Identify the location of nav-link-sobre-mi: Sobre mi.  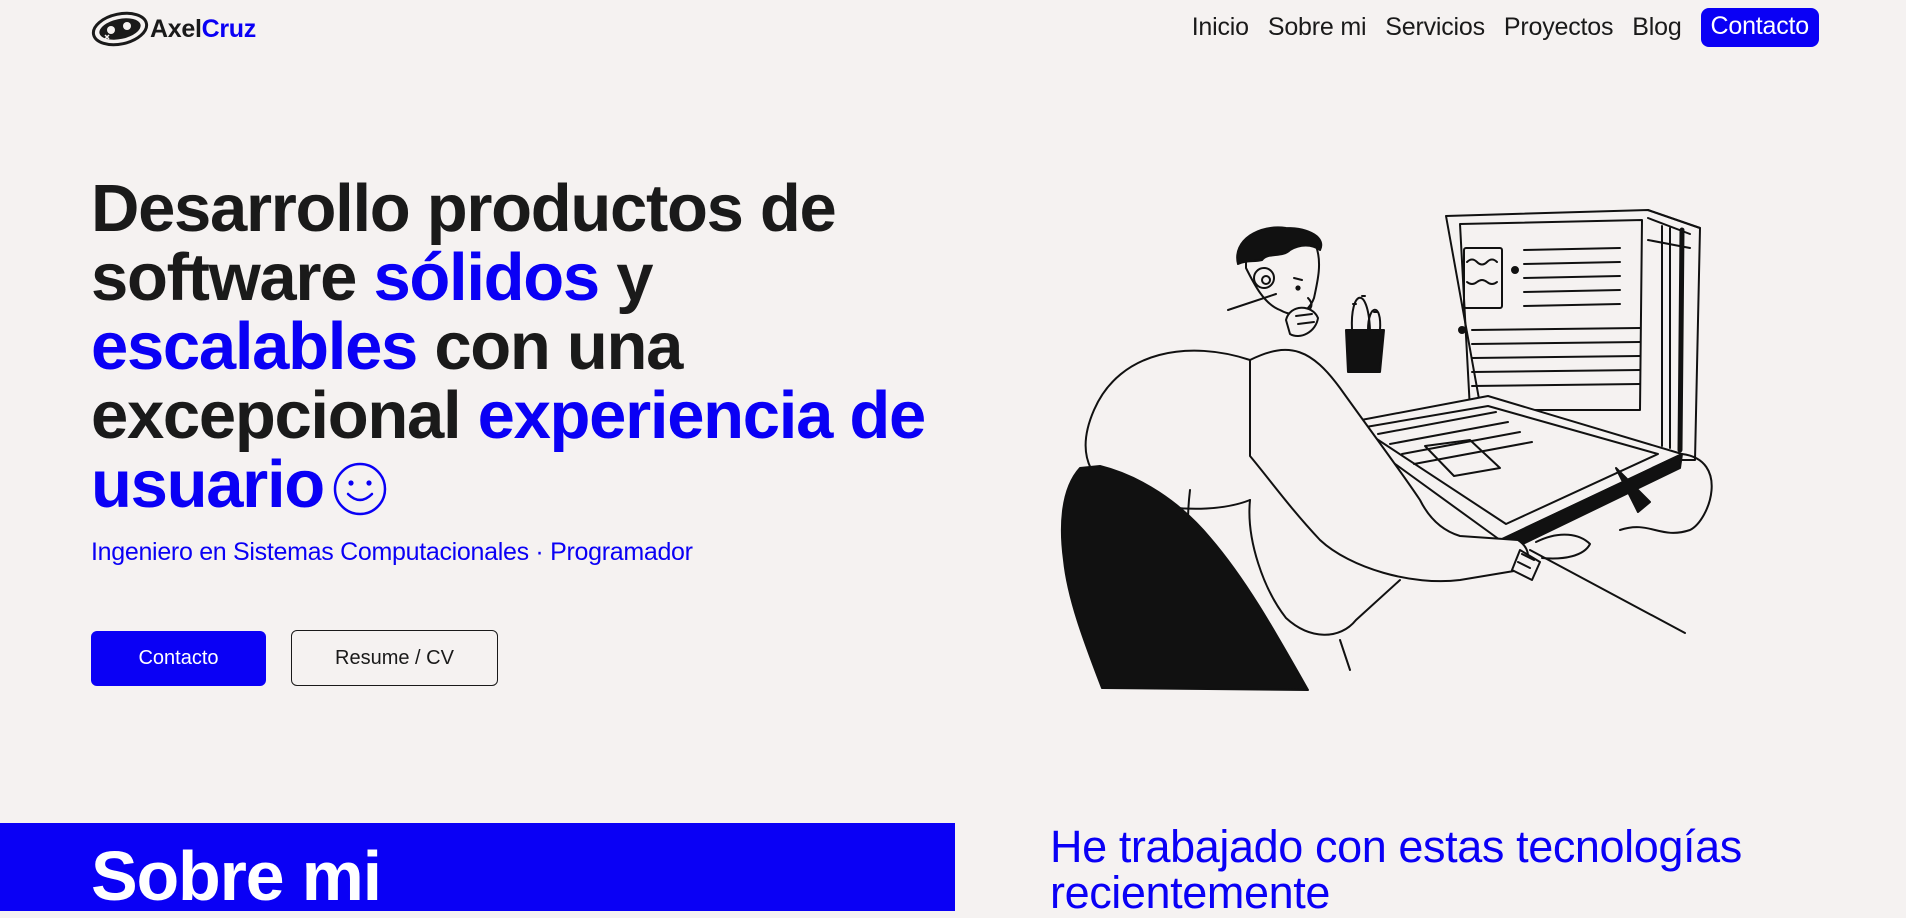
(1317, 27).